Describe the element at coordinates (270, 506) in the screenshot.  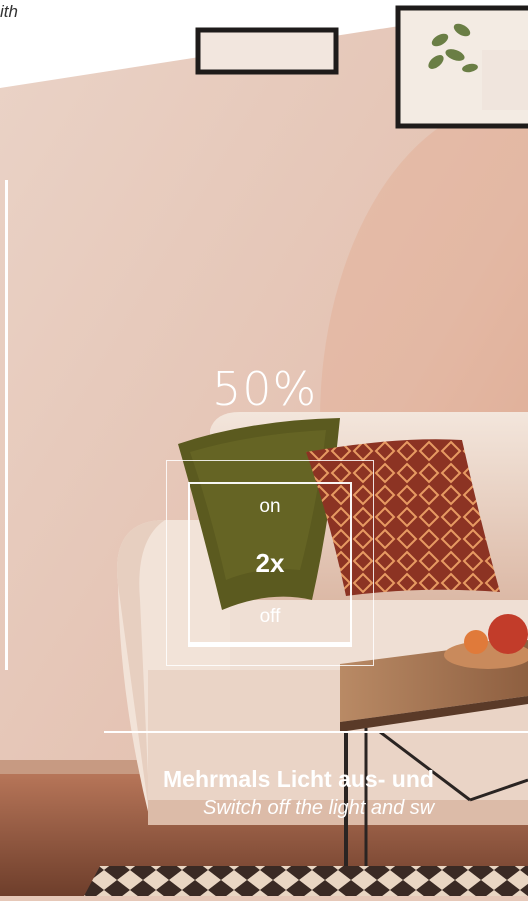
I see `switch-on-label: on` at that location.